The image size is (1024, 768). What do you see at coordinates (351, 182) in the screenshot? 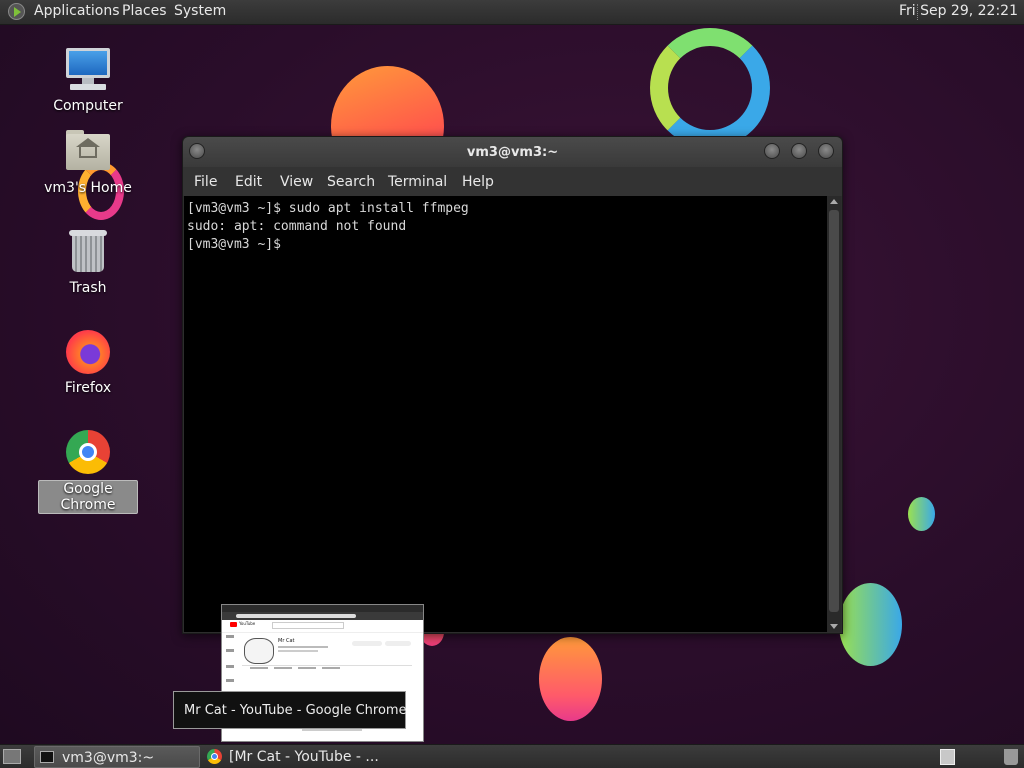
I see `menu-search: Search` at bounding box center [351, 182].